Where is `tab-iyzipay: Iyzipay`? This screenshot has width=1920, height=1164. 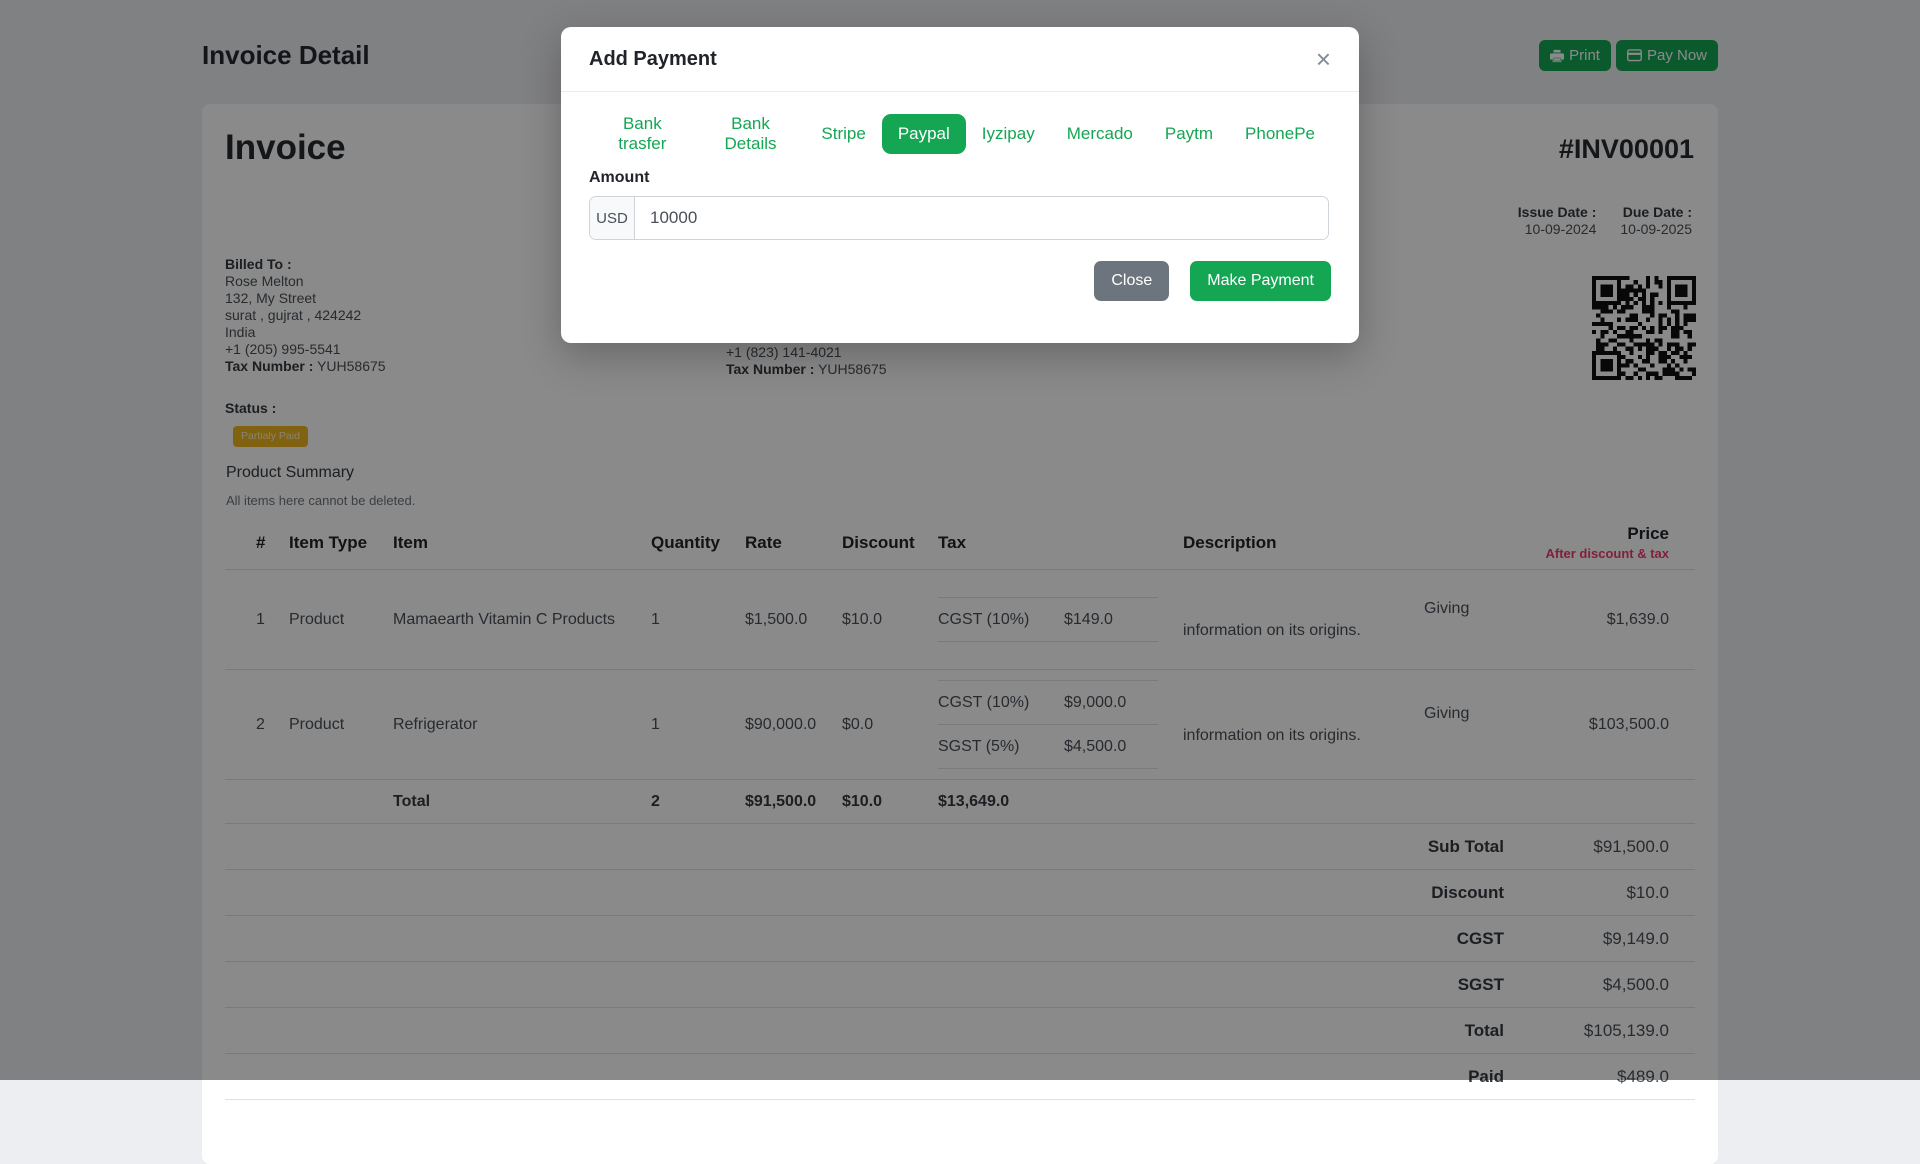 tab-iyzipay: Iyzipay is located at coordinates (1008, 134).